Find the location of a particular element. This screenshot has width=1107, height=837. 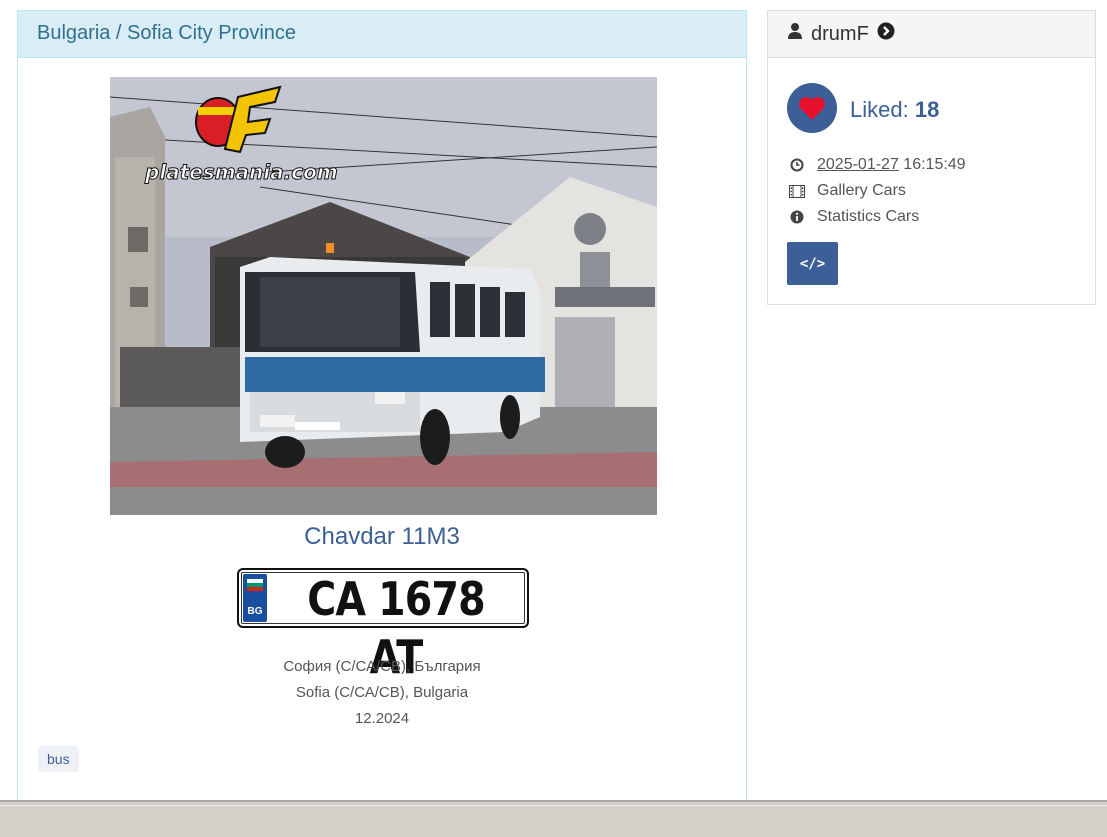

user-icon is located at coordinates (795, 34).